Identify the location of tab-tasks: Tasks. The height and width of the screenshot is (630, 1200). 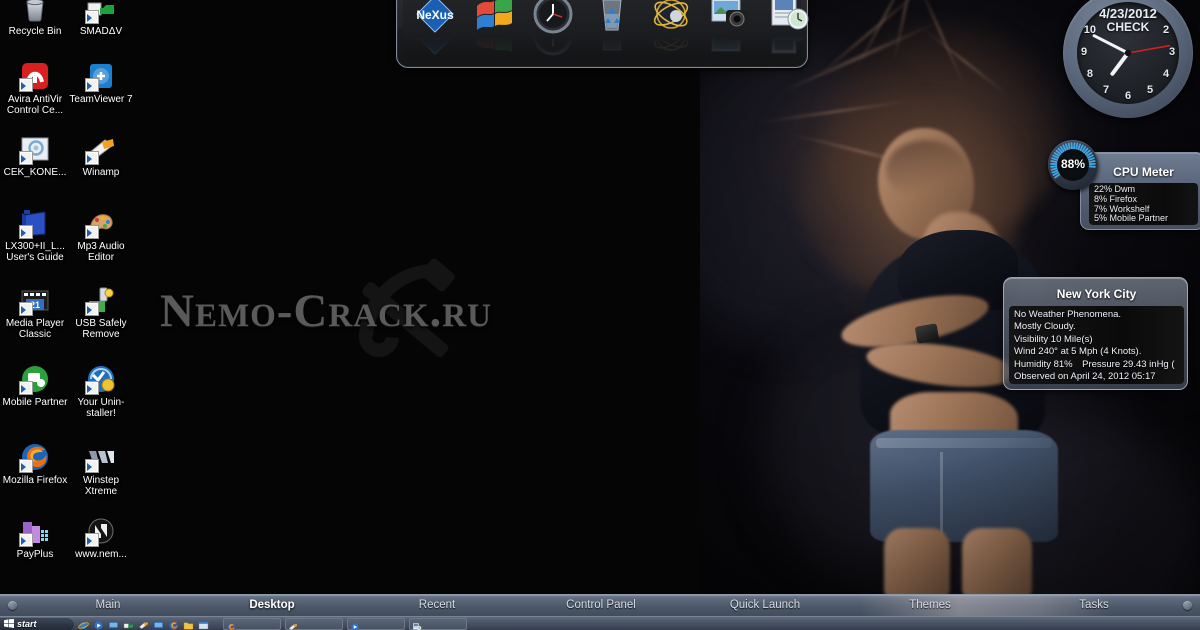
(1094, 605).